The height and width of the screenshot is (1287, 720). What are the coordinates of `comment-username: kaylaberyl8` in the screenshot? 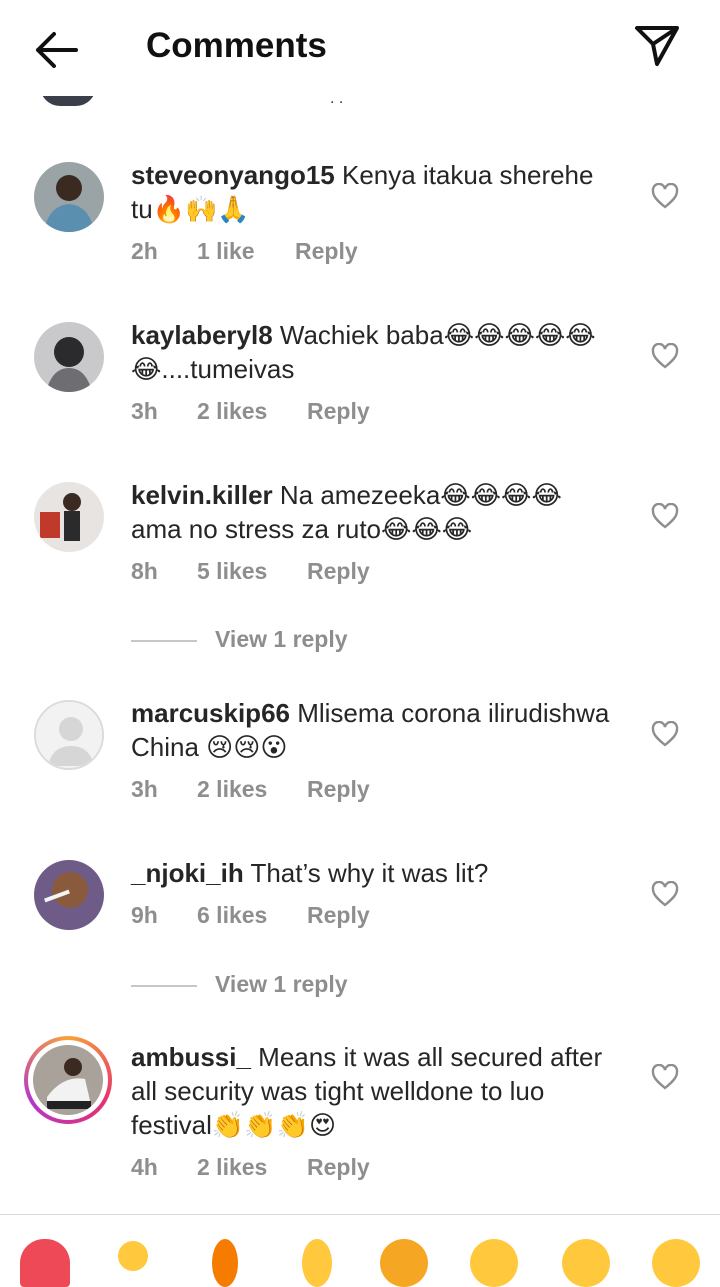 It's located at (202, 335).